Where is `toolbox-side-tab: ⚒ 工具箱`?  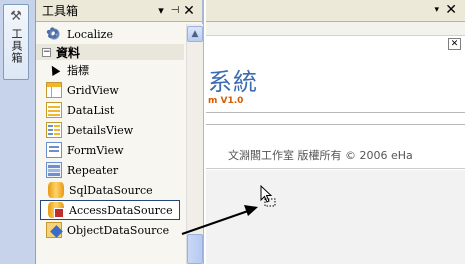 toolbox-side-tab: ⚒ 工具箱 is located at coordinates (16, 42).